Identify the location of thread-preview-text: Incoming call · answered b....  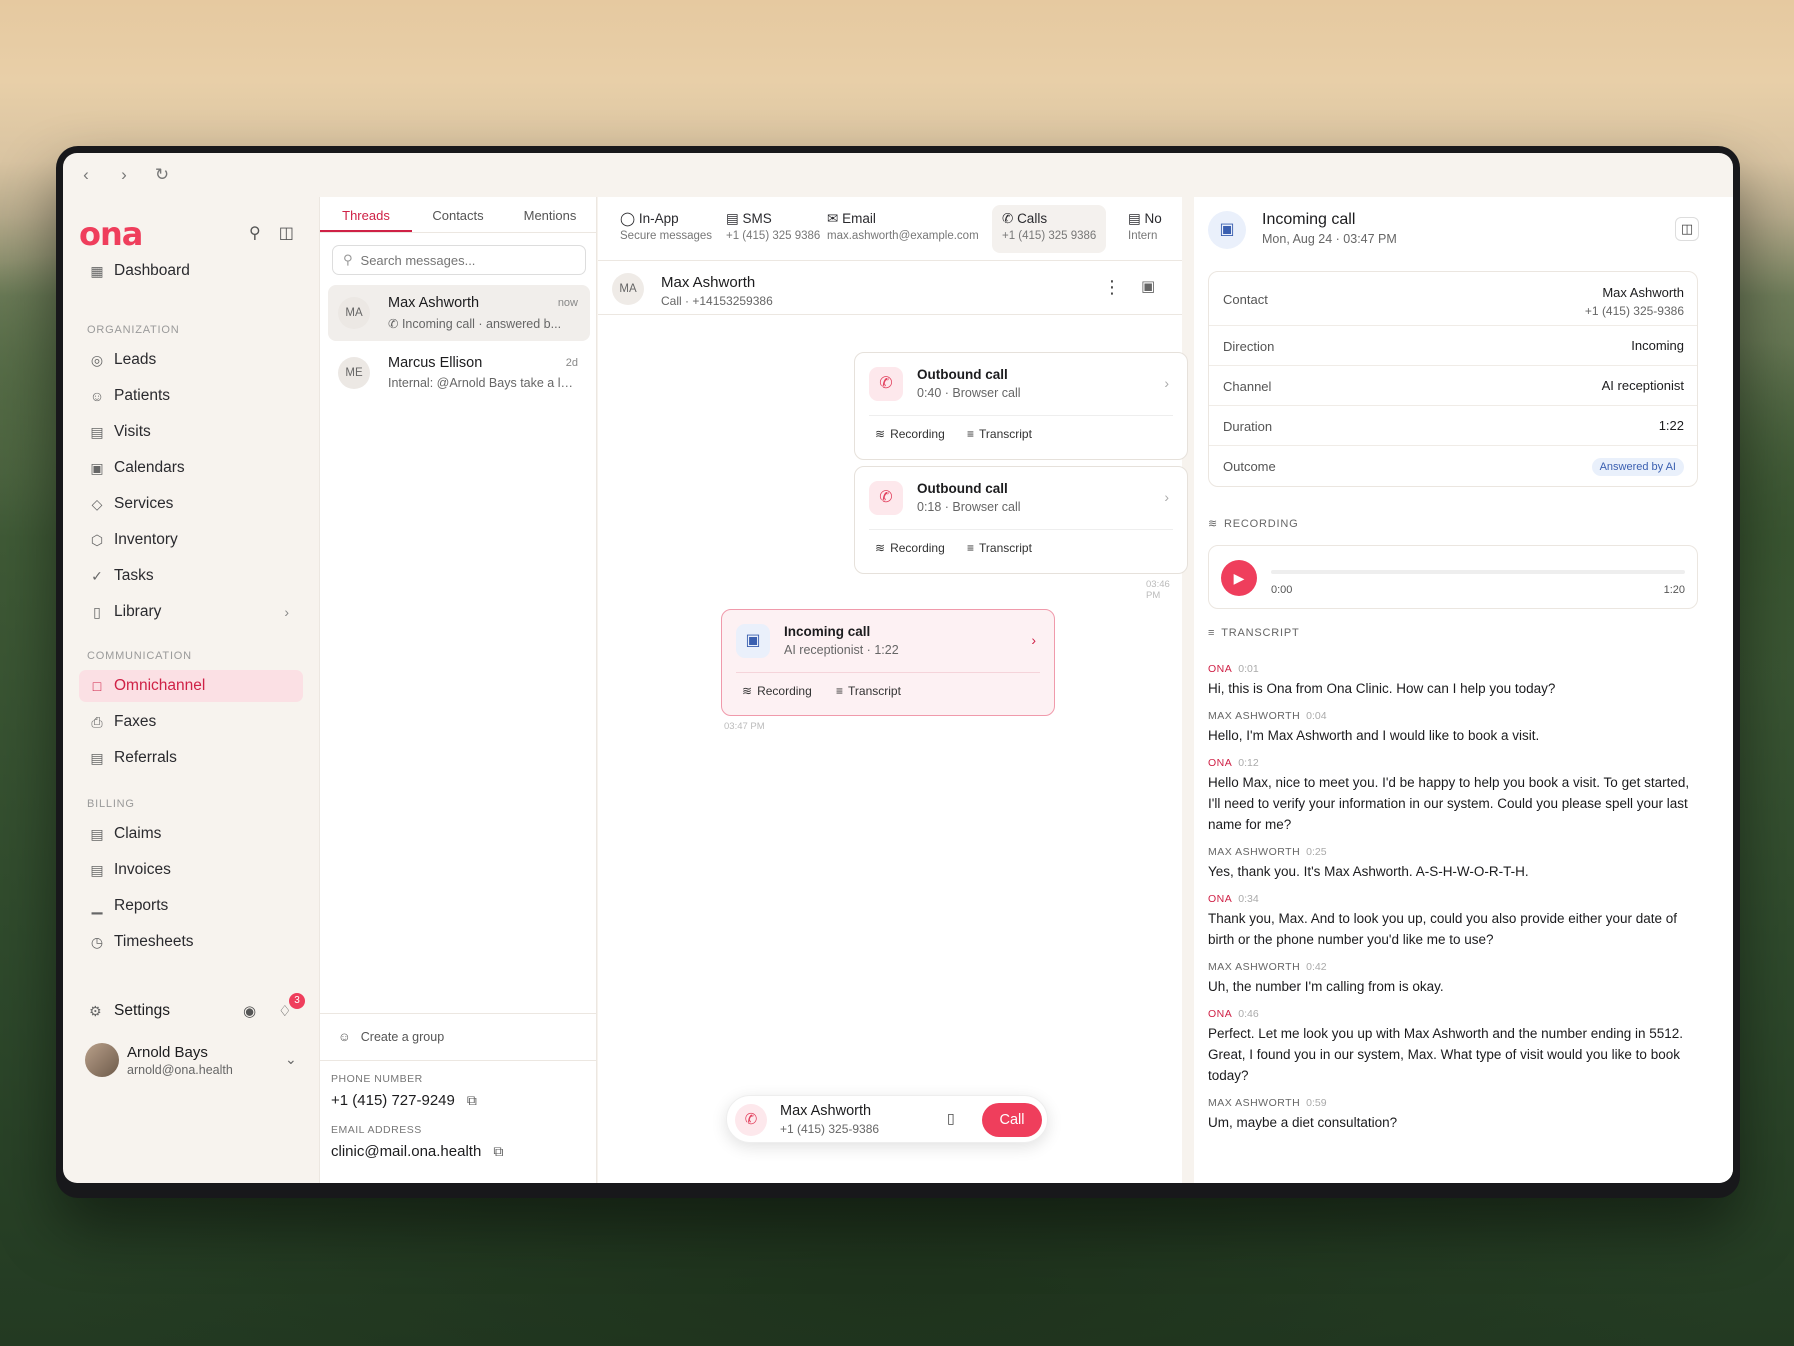
(481, 324).